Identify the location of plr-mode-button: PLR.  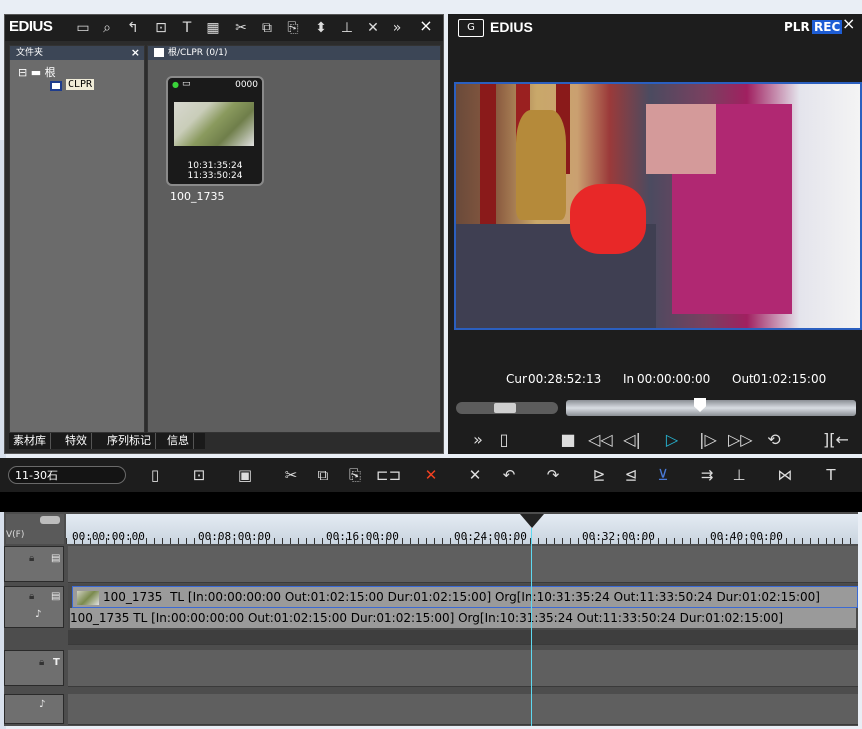
(797, 27).